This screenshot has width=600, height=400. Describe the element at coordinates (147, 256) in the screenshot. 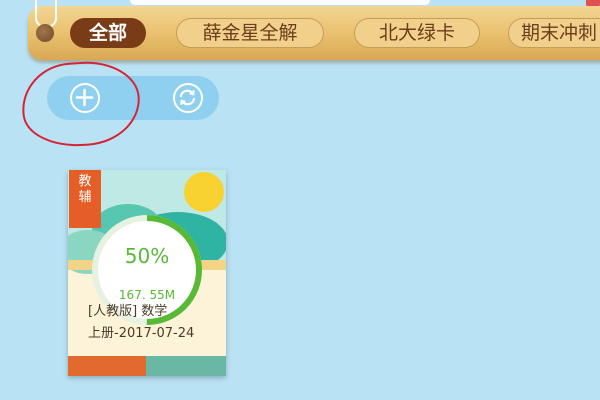

I see `download-progress-percent: 50%` at that location.